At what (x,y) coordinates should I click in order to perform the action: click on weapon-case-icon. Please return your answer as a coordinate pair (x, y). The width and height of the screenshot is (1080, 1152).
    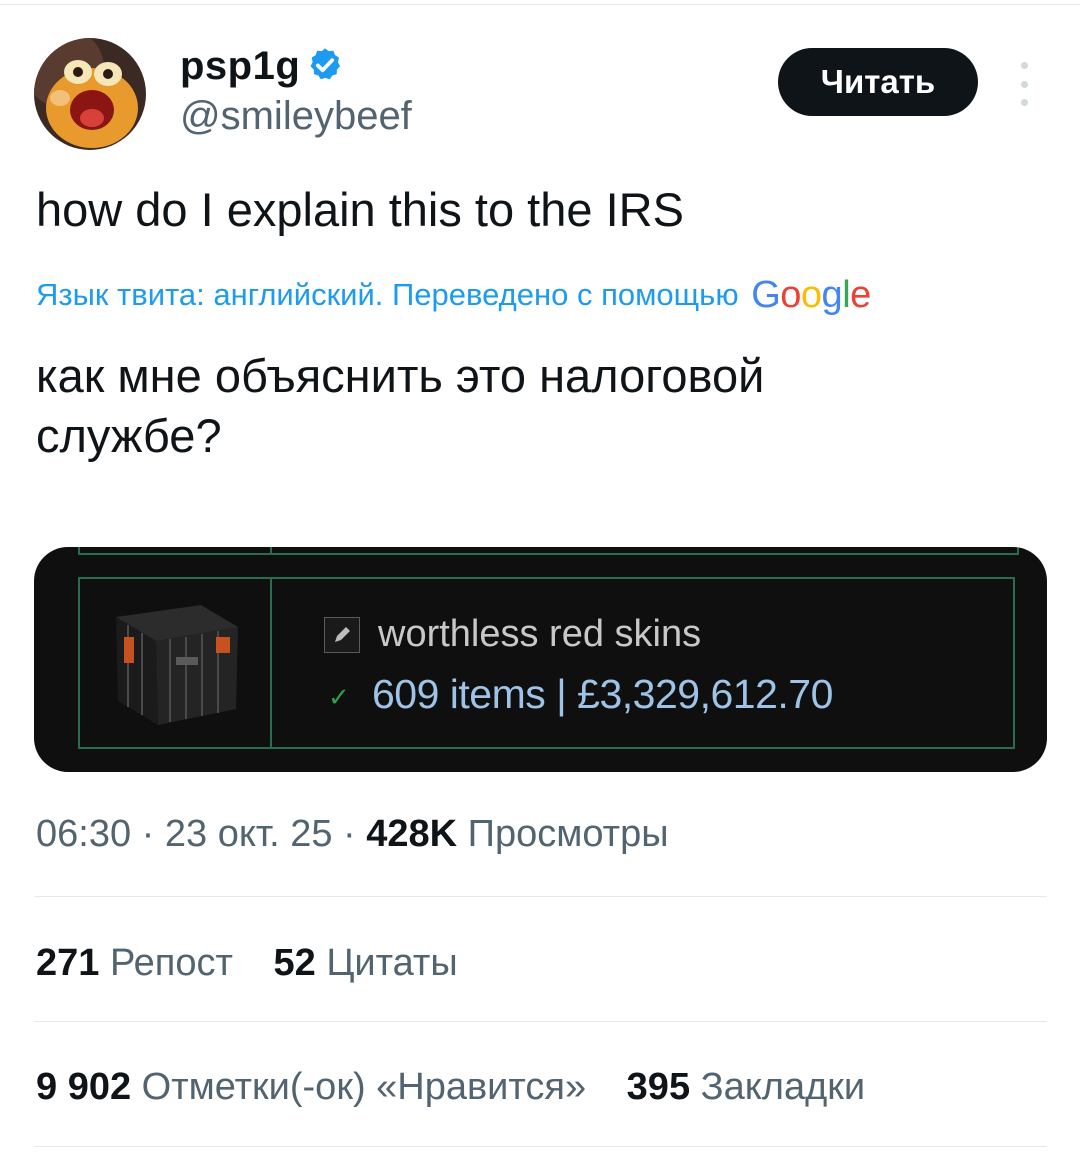
    Looking at the image, I should click on (177, 665).